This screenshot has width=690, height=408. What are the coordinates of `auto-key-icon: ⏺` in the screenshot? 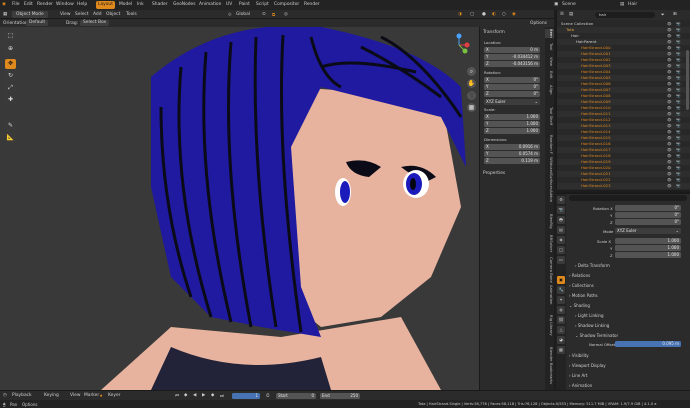 It's located at (101, 396).